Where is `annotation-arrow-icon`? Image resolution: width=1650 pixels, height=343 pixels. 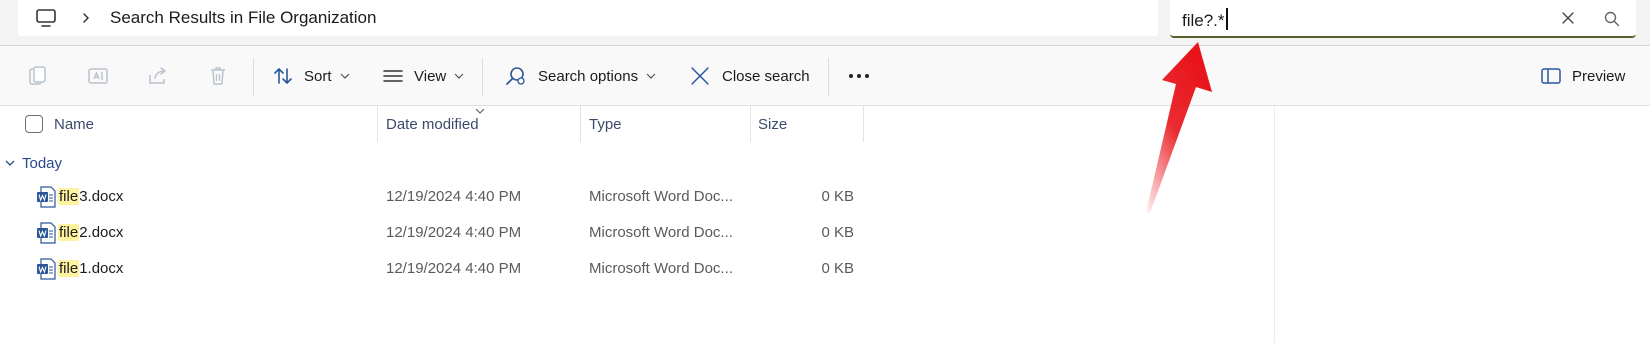 annotation-arrow-icon is located at coordinates (1179, 127).